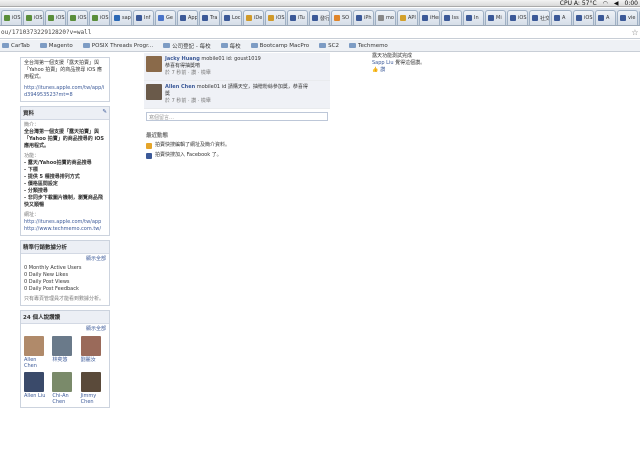 The width and height of the screenshot is (640, 464). What do you see at coordinates (65, 329) in the screenshot?
I see `friends-see-all: 顯示全部` at bounding box center [65, 329].